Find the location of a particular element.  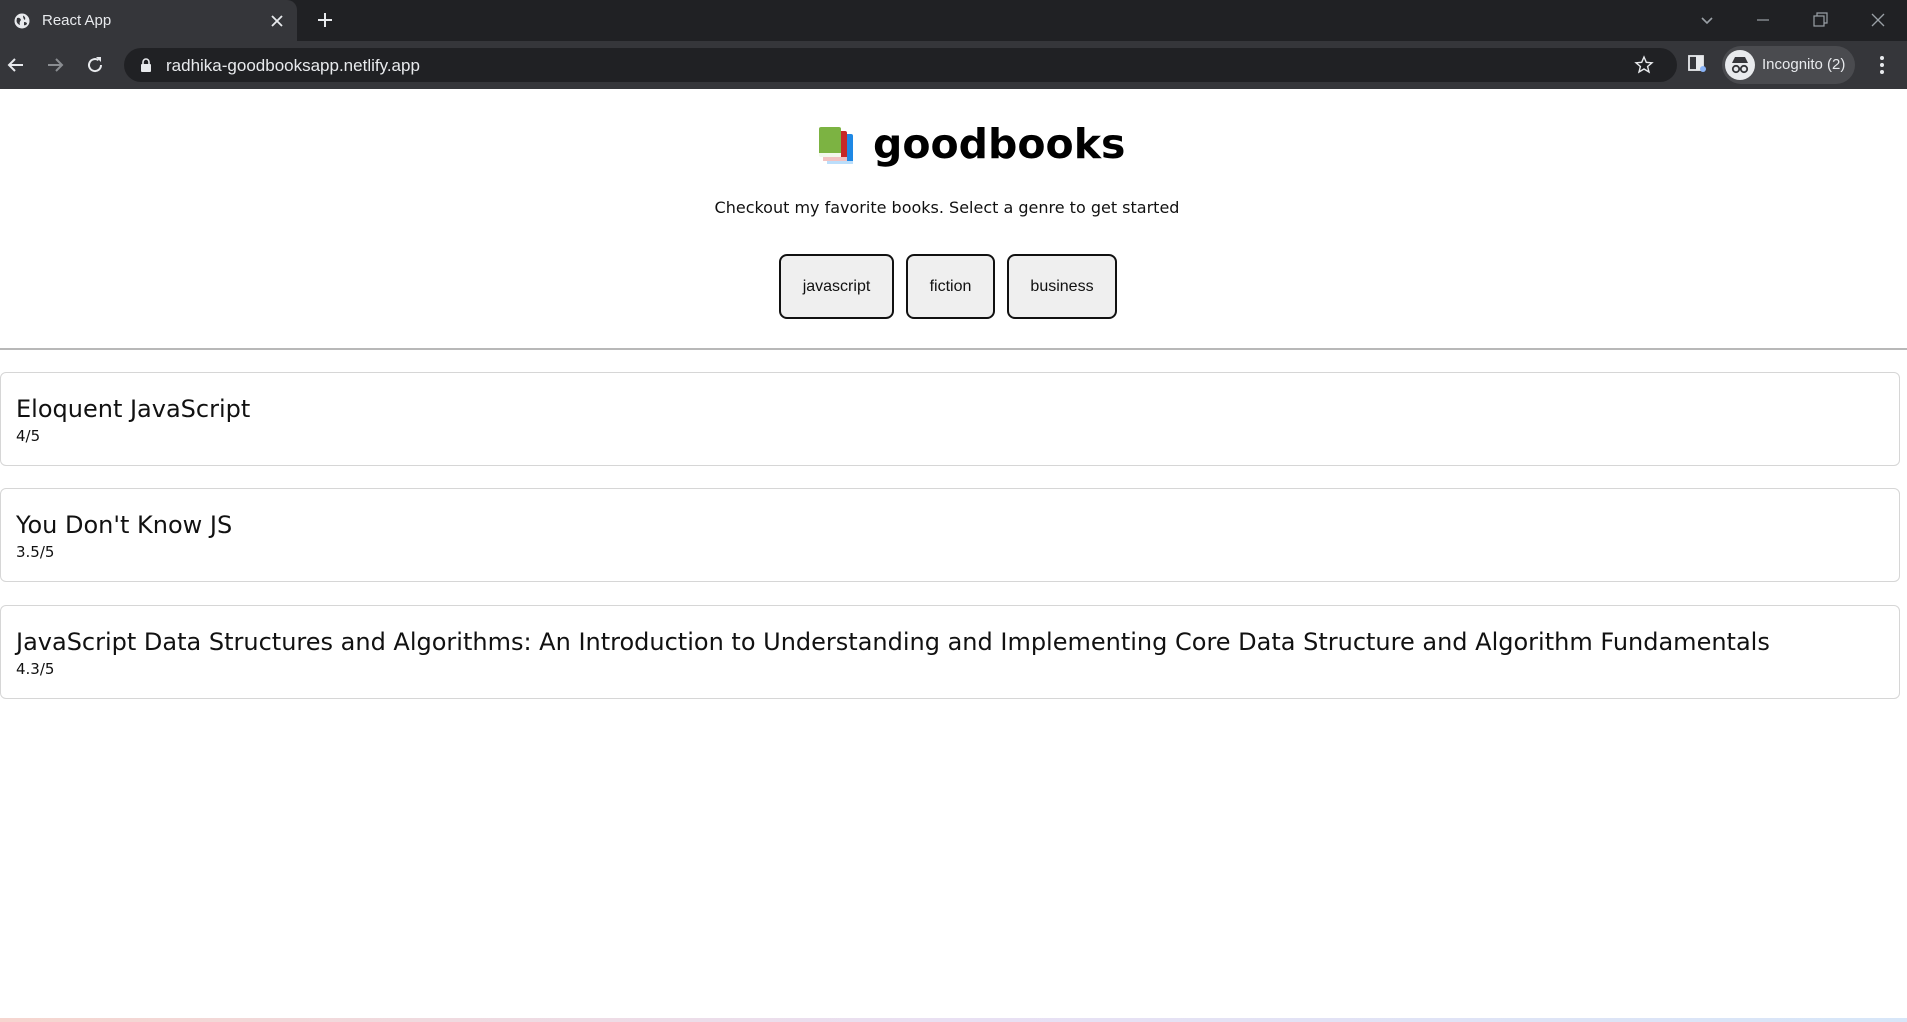

side-panel-icon is located at coordinates (1697, 63).